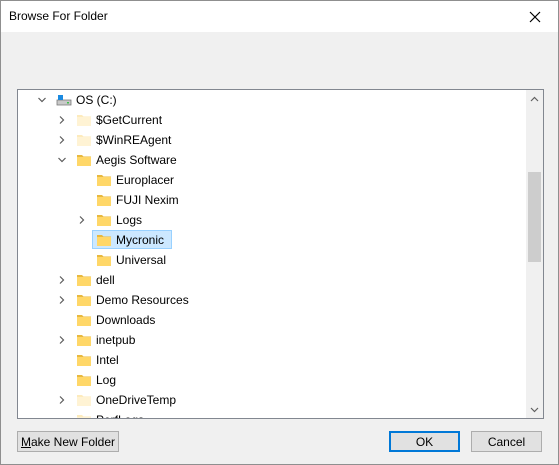  Describe the element at coordinates (134, 140) in the screenshot. I see `tree-item-label: $WinREAgent` at that location.